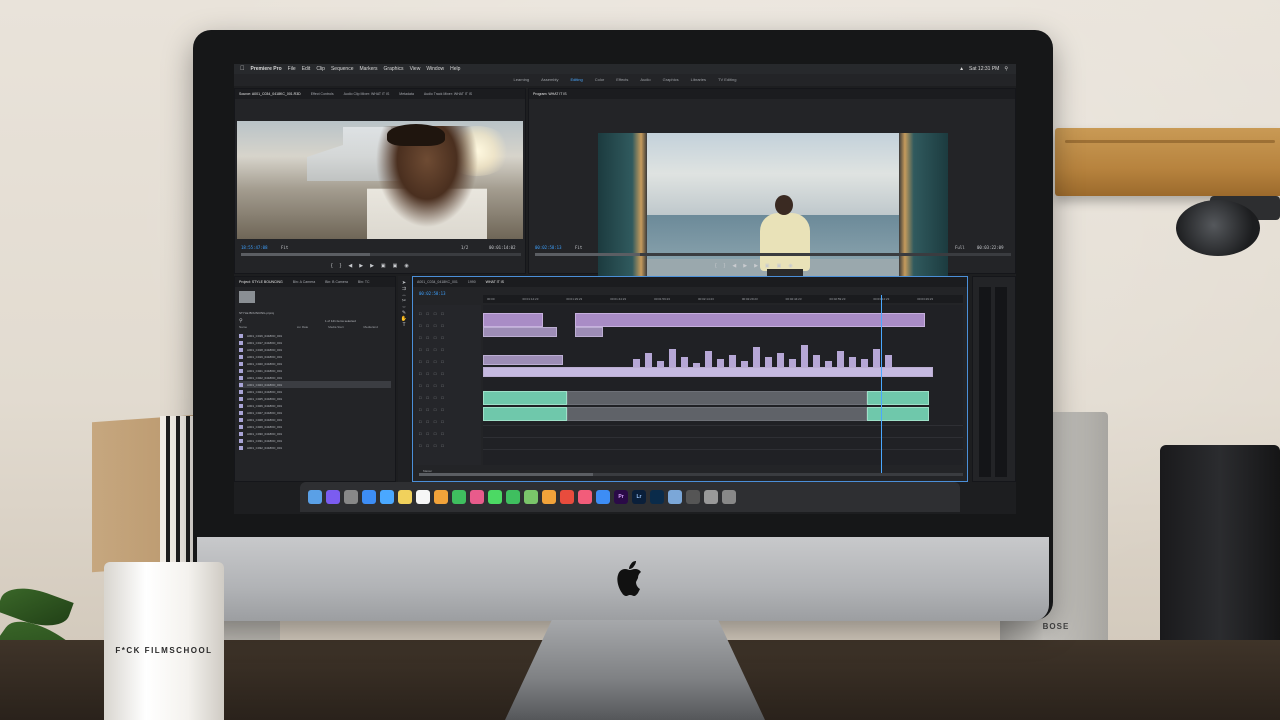 This screenshot has width=1280, height=720. I want to click on project-list-item: A001_C018_0418KD_001, so click(315, 349).